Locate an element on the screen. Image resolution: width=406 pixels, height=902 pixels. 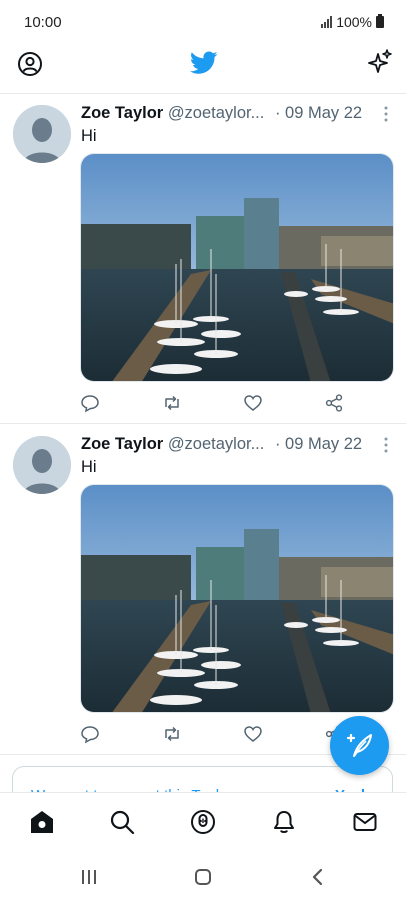
spaces-icon is located at coordinates (203, 822).